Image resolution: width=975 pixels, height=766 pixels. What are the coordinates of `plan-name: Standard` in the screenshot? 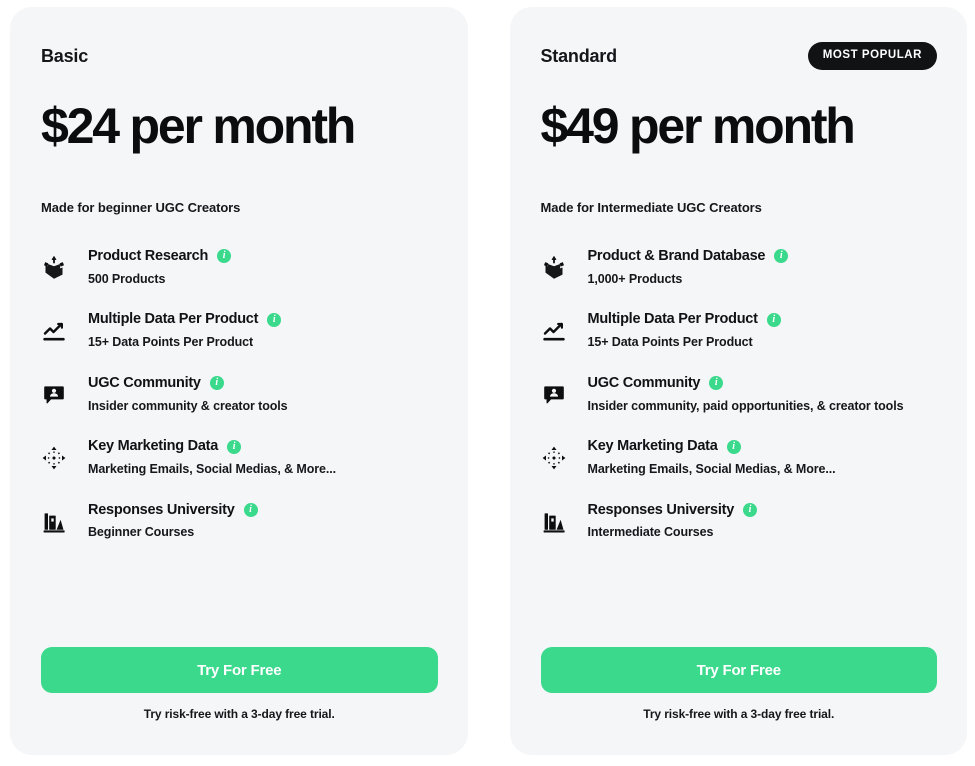 It's located at (579, 55).